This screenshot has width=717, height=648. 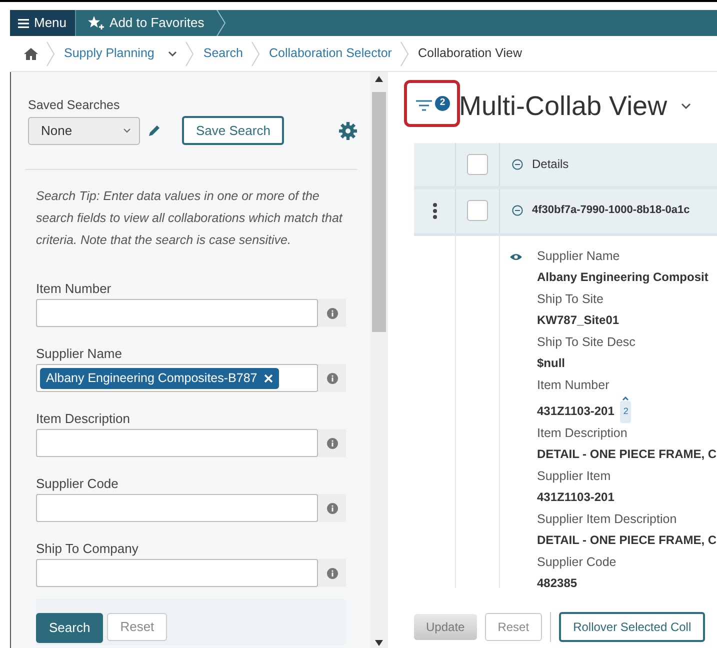 I want to click on row-id: 4f30bf7a-7990-1000-8b18-0a1c, so click(x=611, y=210).